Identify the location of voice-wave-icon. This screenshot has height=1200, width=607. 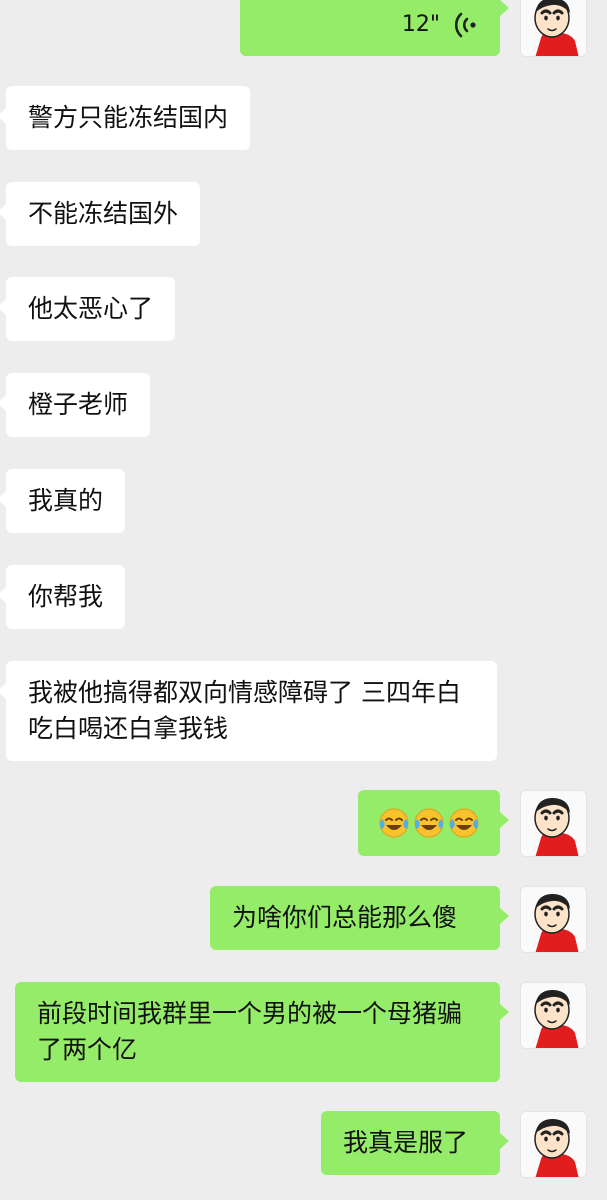
(466, 25).